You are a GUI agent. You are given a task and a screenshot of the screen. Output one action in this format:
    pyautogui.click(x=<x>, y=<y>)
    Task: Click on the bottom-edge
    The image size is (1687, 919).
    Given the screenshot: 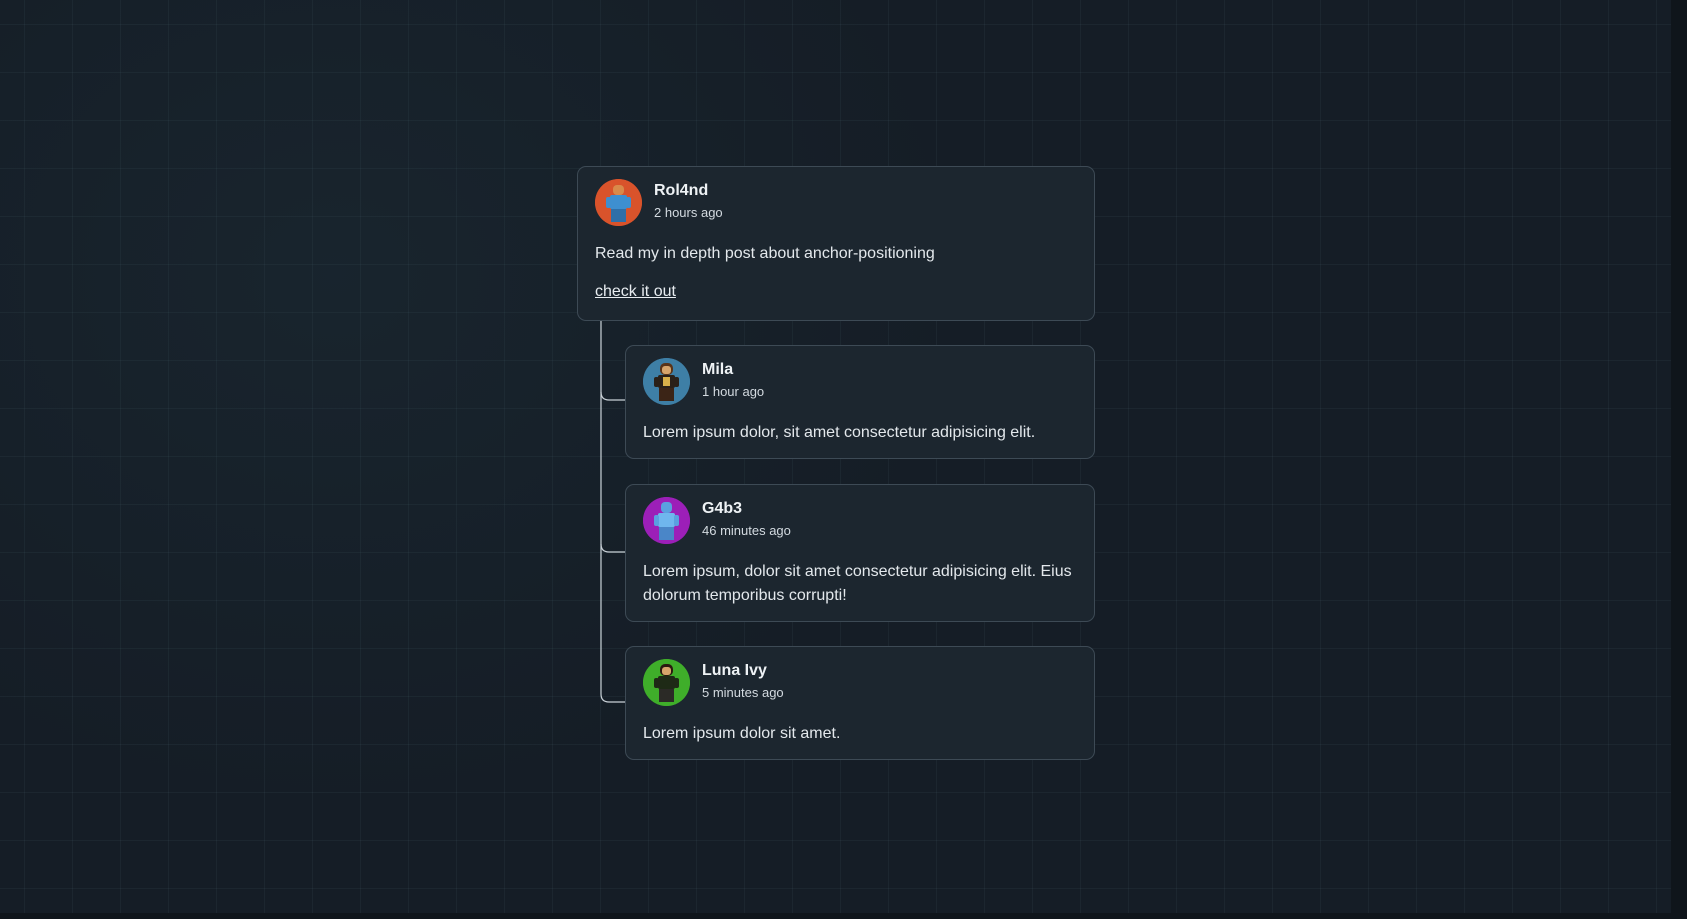 What is the action you would take?
    pyautogui.click(x=835, y=916)
    